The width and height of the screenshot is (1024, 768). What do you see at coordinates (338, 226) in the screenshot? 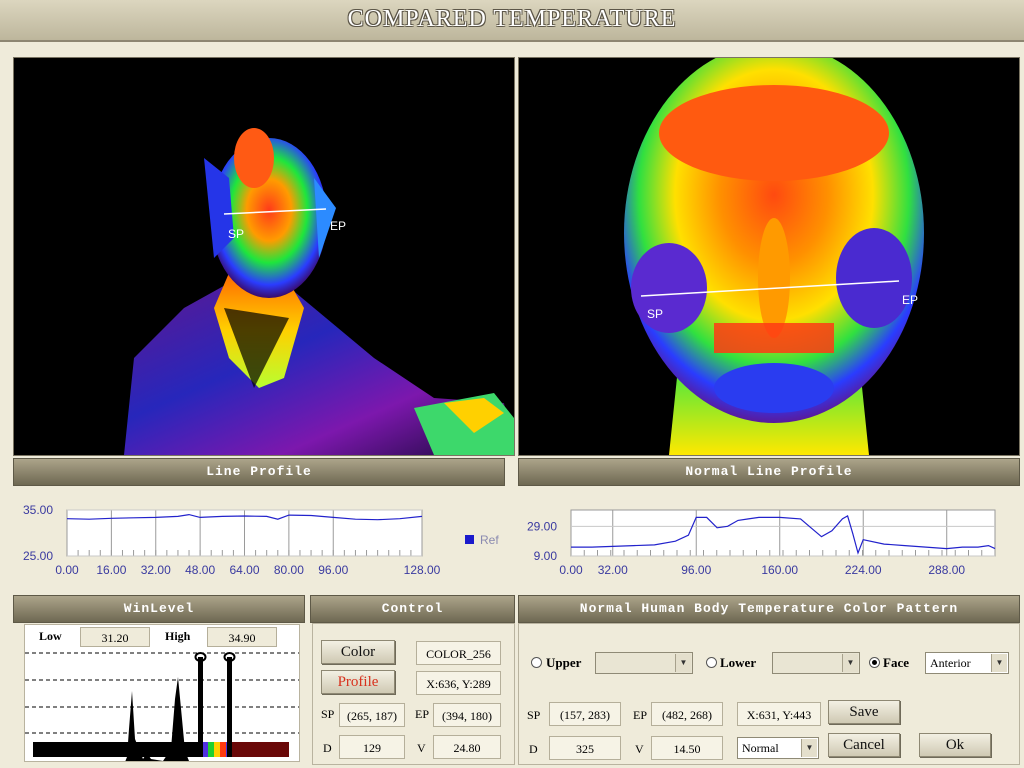
I see `left-ep-label: EP` at bounding box center [338, 226].